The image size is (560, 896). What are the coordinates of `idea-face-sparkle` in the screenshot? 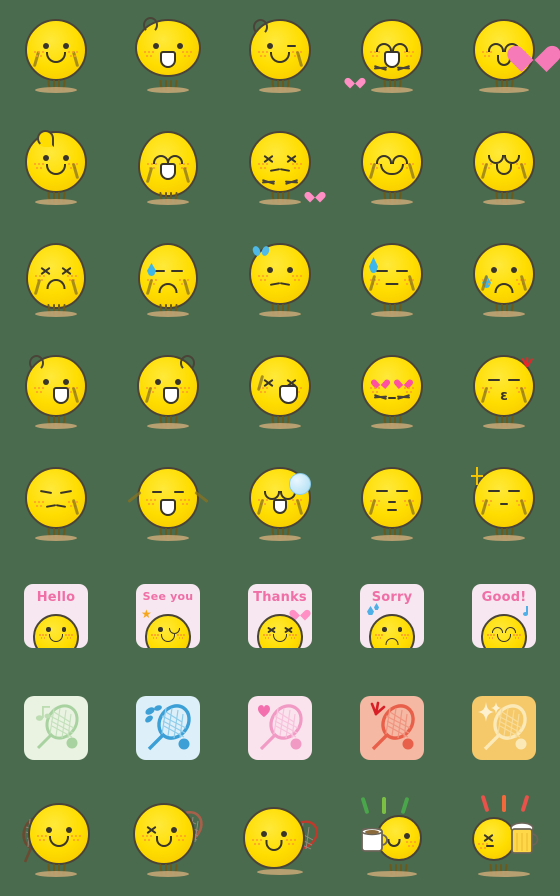 It's located at (504, 504).